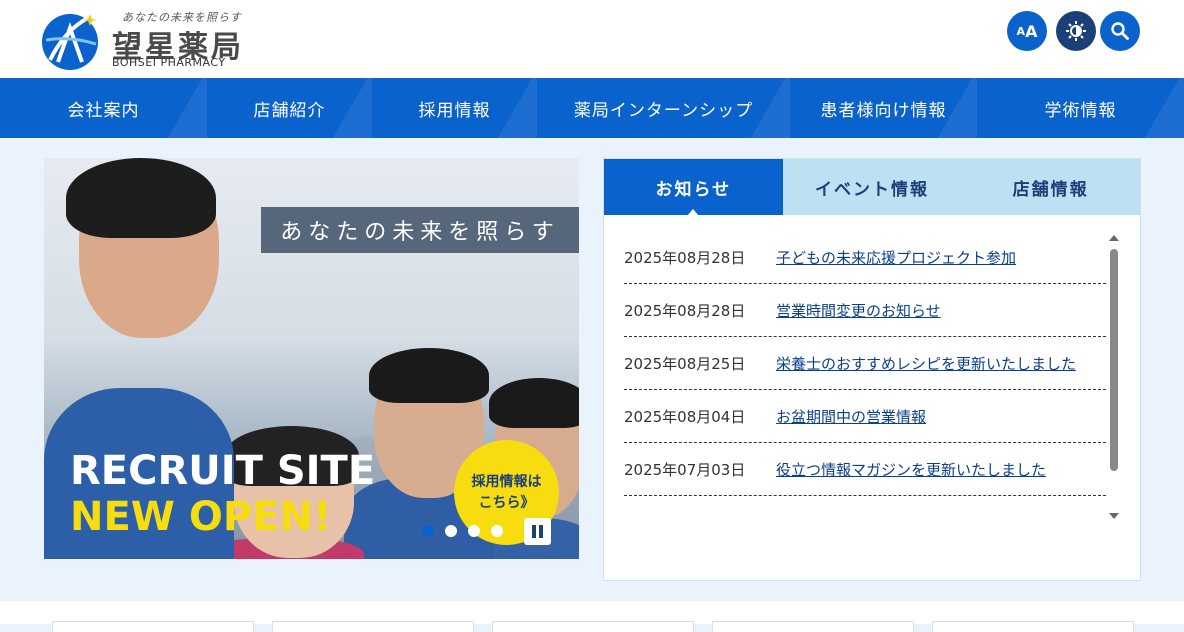  Describe the element at coordinates (693, 187) in the screenshot. I see `tab-news: お知らせ` at that location.